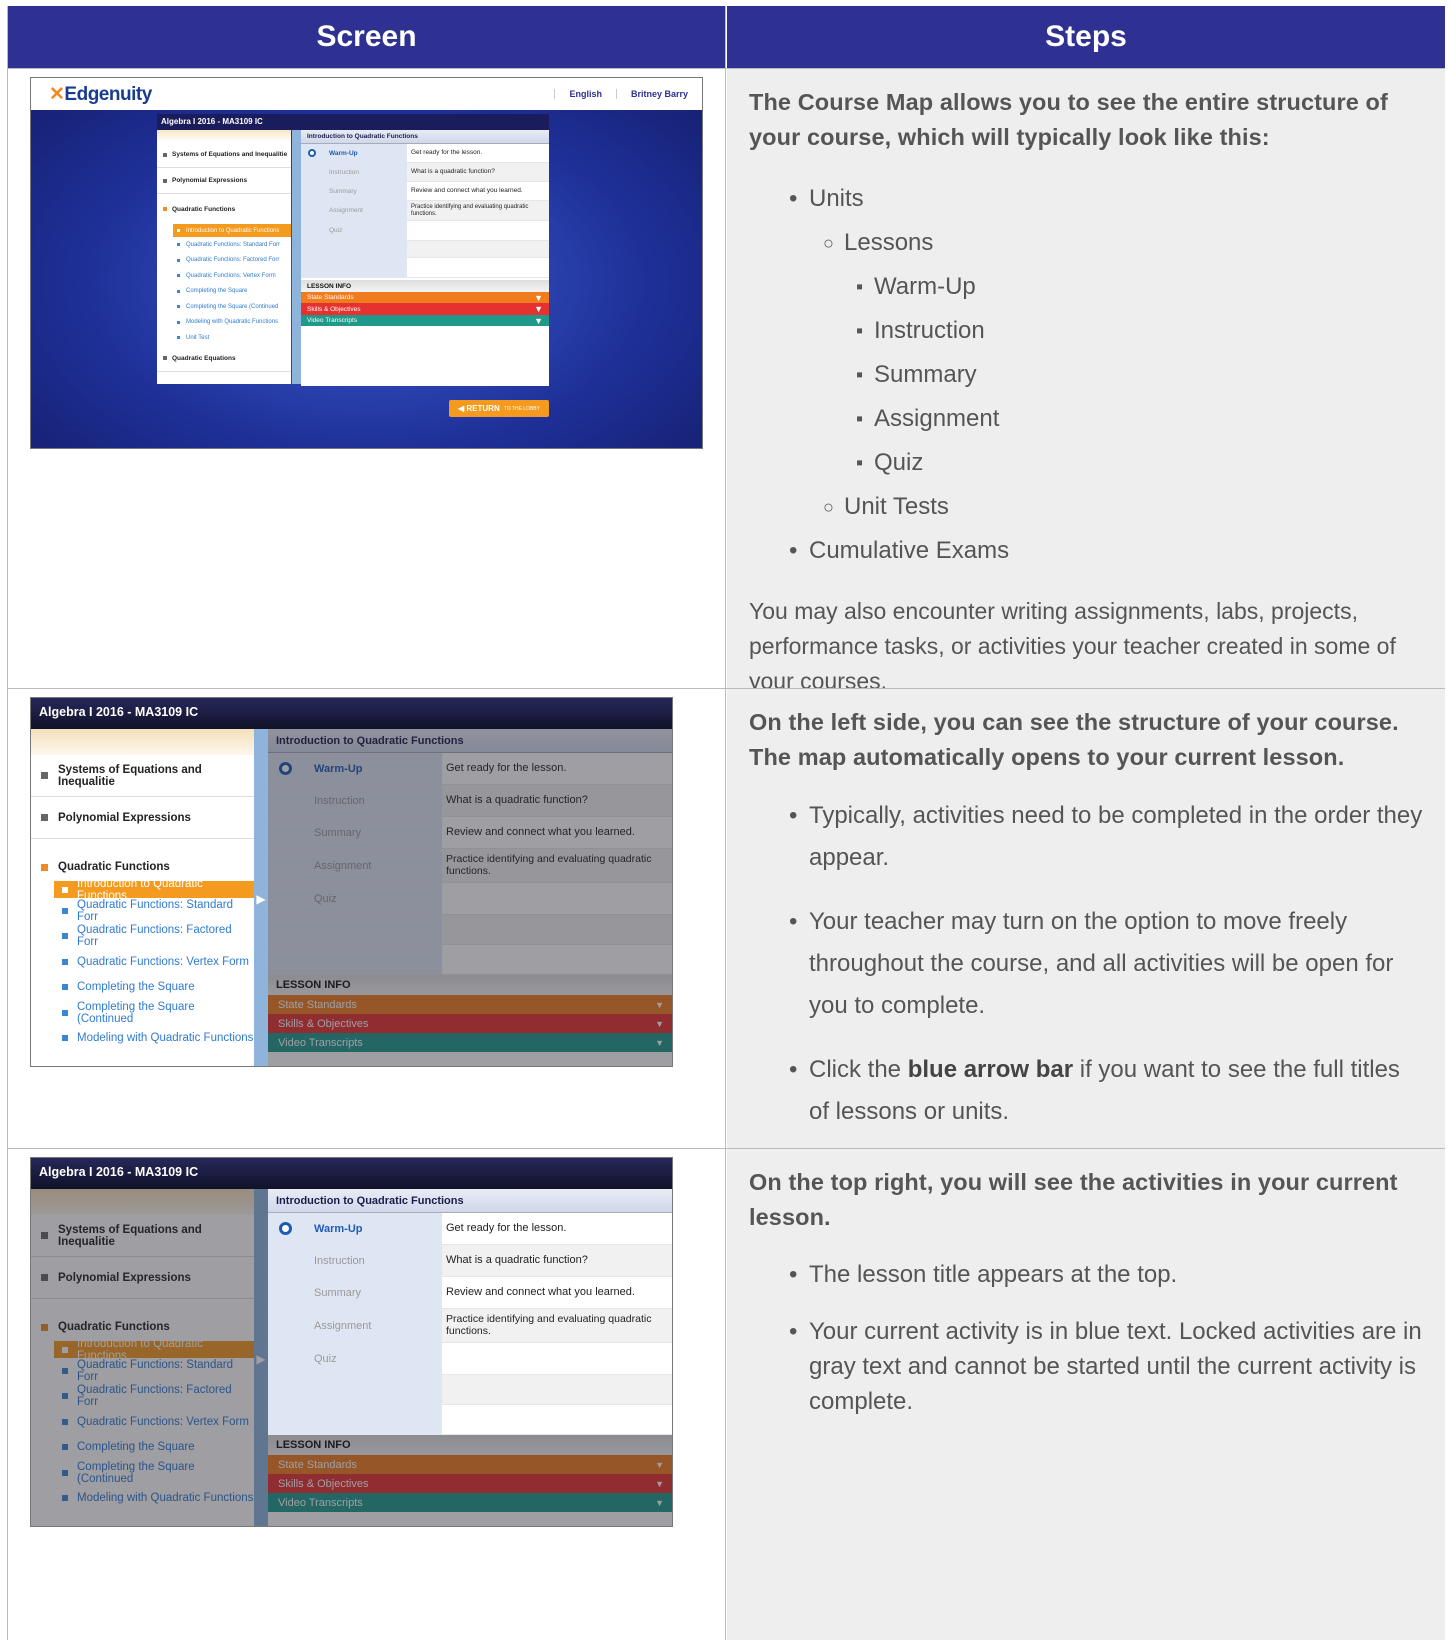 Image resolution: width=1450 pixels, height=1640 pixels. Describe the element at coordinates (585, 94) in the screenshot. I see `language-select: English` at that location.